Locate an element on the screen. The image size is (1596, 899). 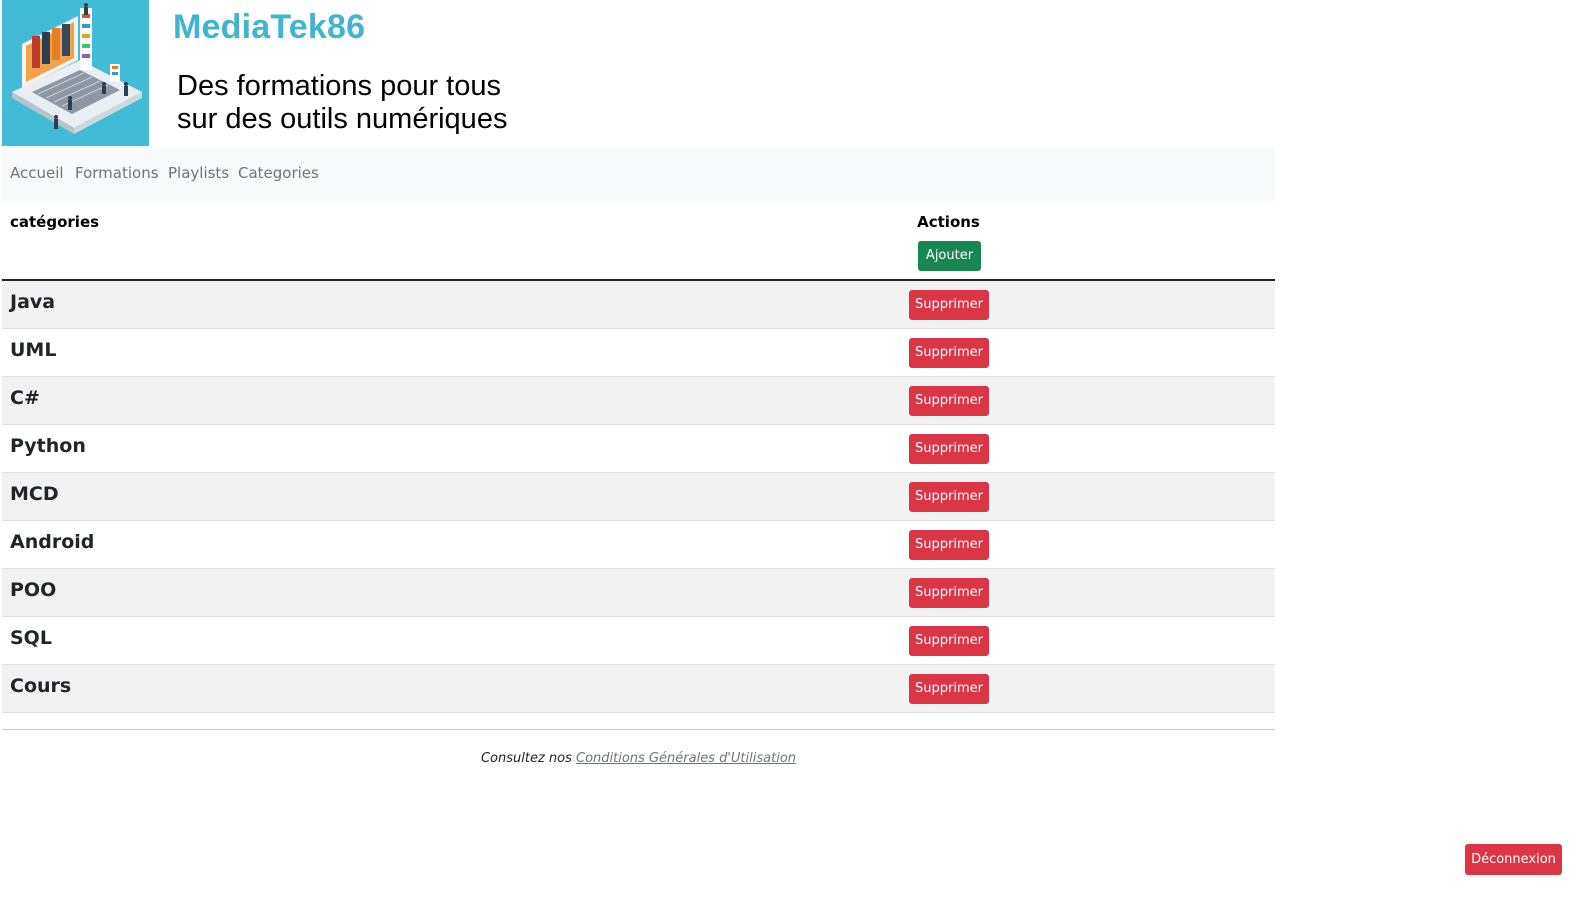
laptop-illustration-icon is located at coordinates (75, 73).